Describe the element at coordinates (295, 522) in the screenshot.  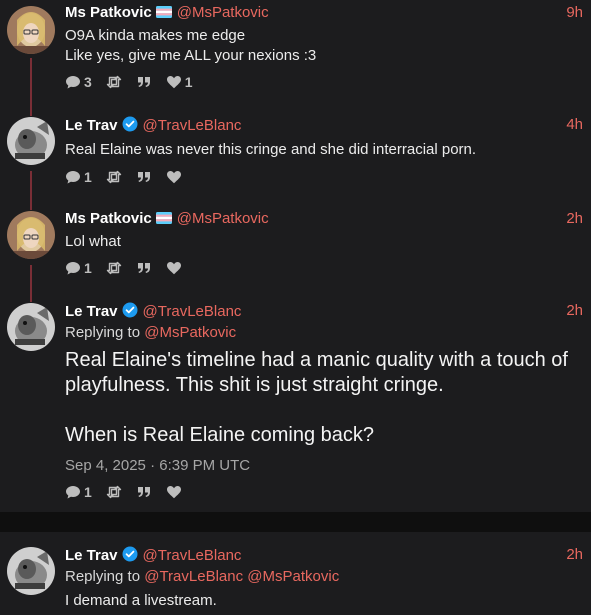
I see `section-divider` at that location.